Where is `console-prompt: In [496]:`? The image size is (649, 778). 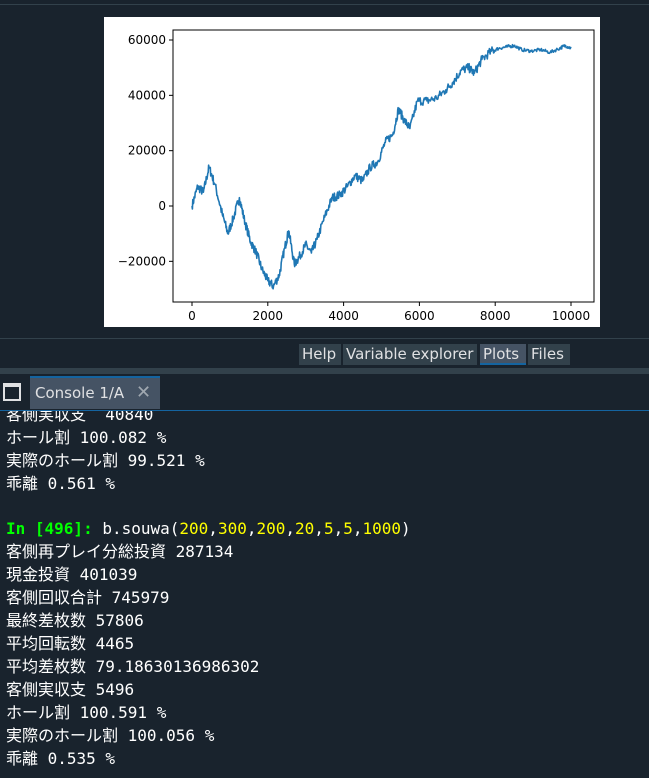 console-prompt: In [496]: is located at coordinates (54, 528).